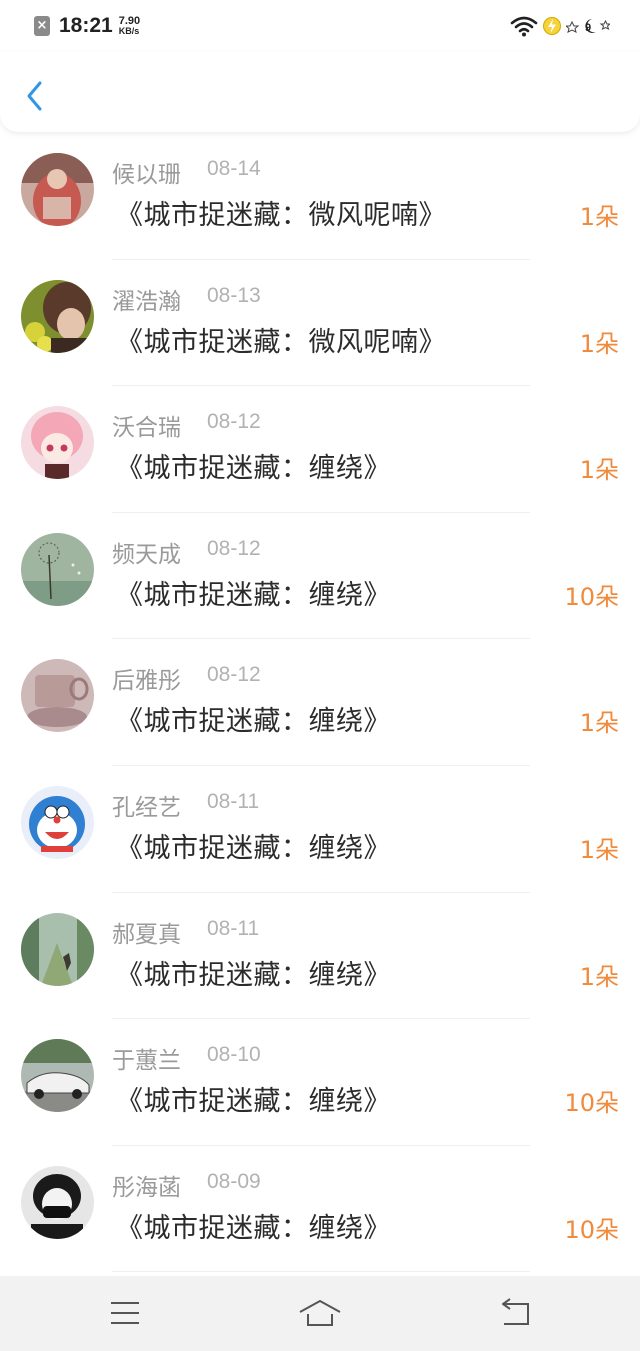  What do you see at coordinates (234, 1055) in the screenshot?
I see `gift-date: 08-10` at bounding box center [234, 1055].